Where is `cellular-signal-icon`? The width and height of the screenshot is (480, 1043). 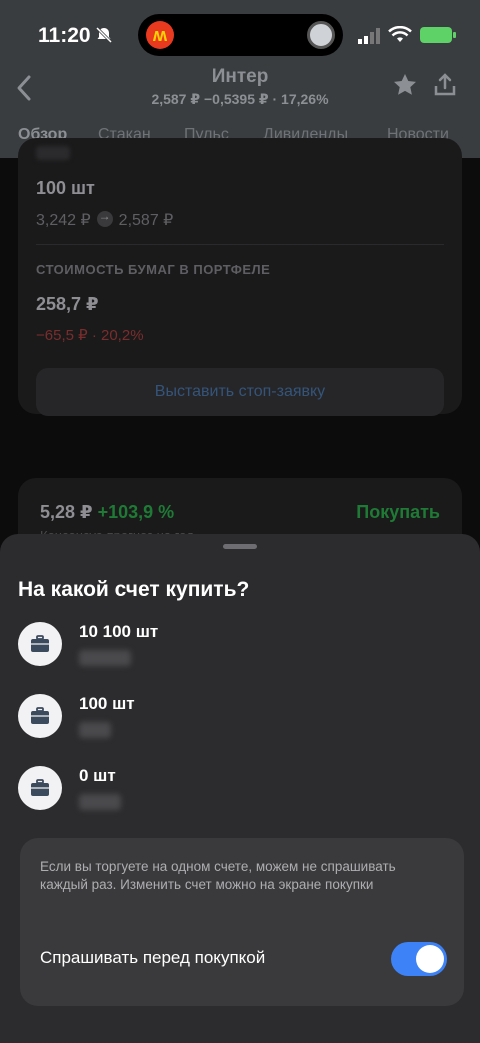 cellular-signal-icon is located at coordinates (369, 36).